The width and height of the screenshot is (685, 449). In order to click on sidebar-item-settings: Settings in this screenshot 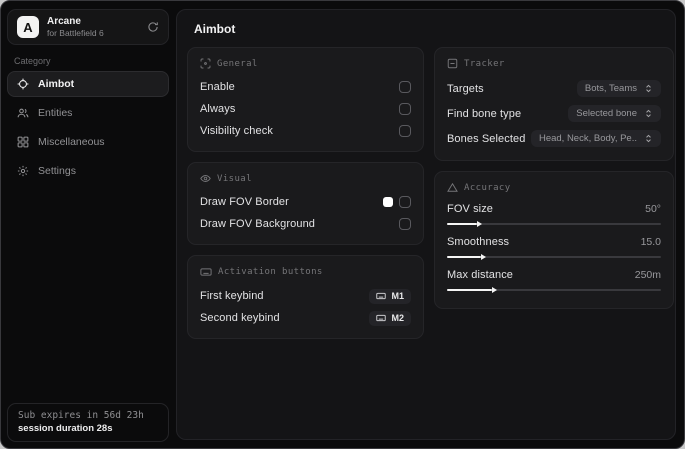, I will do `click(88, 171)`.